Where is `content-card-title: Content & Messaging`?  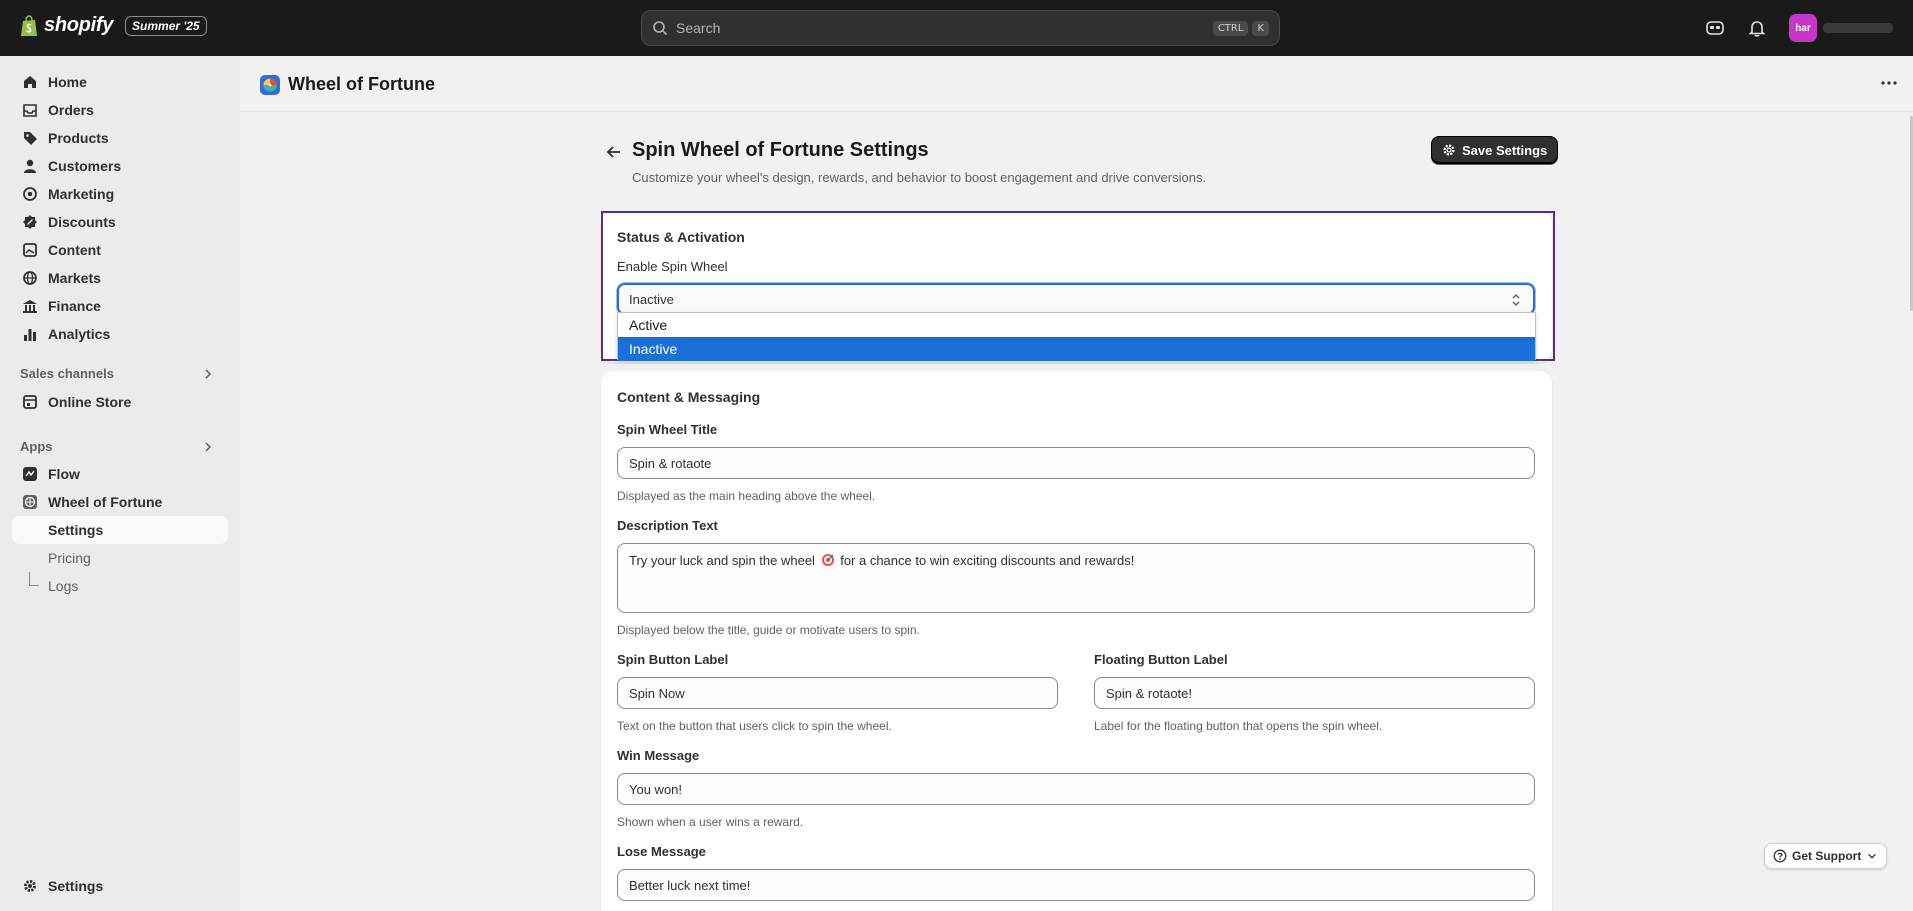 content-card-title: Content & Messaging is located at coordinates (689, 397).